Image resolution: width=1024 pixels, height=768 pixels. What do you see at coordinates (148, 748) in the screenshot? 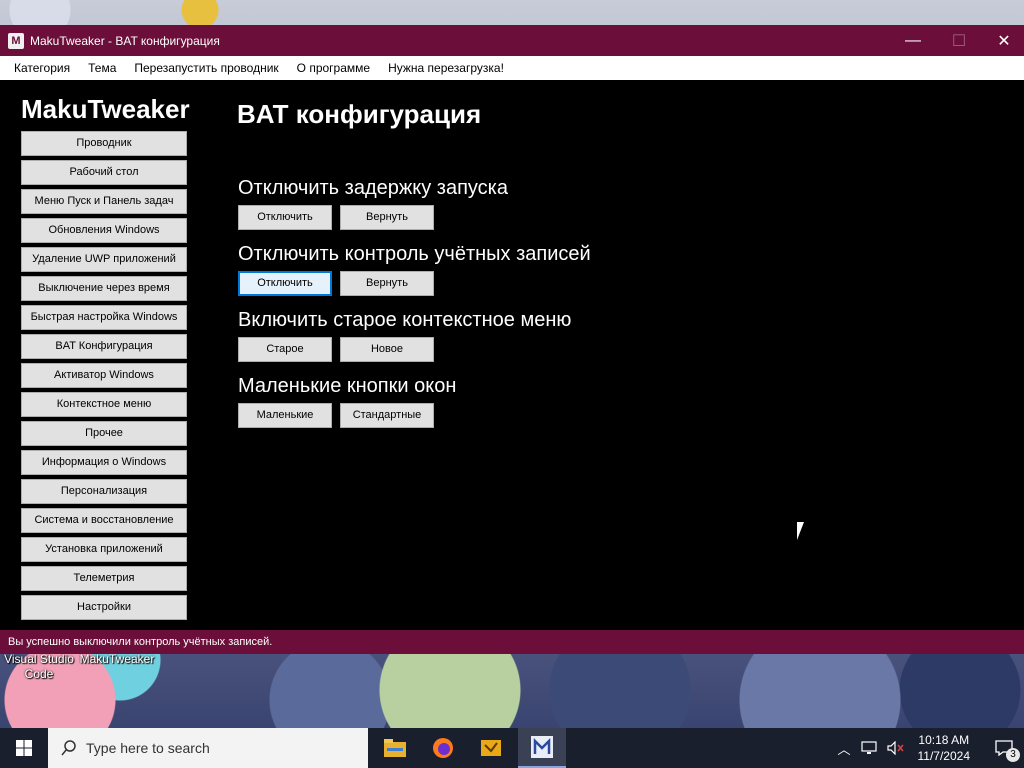
I see `search-placeholder: Type here to search` at bounding box center [148, 748].